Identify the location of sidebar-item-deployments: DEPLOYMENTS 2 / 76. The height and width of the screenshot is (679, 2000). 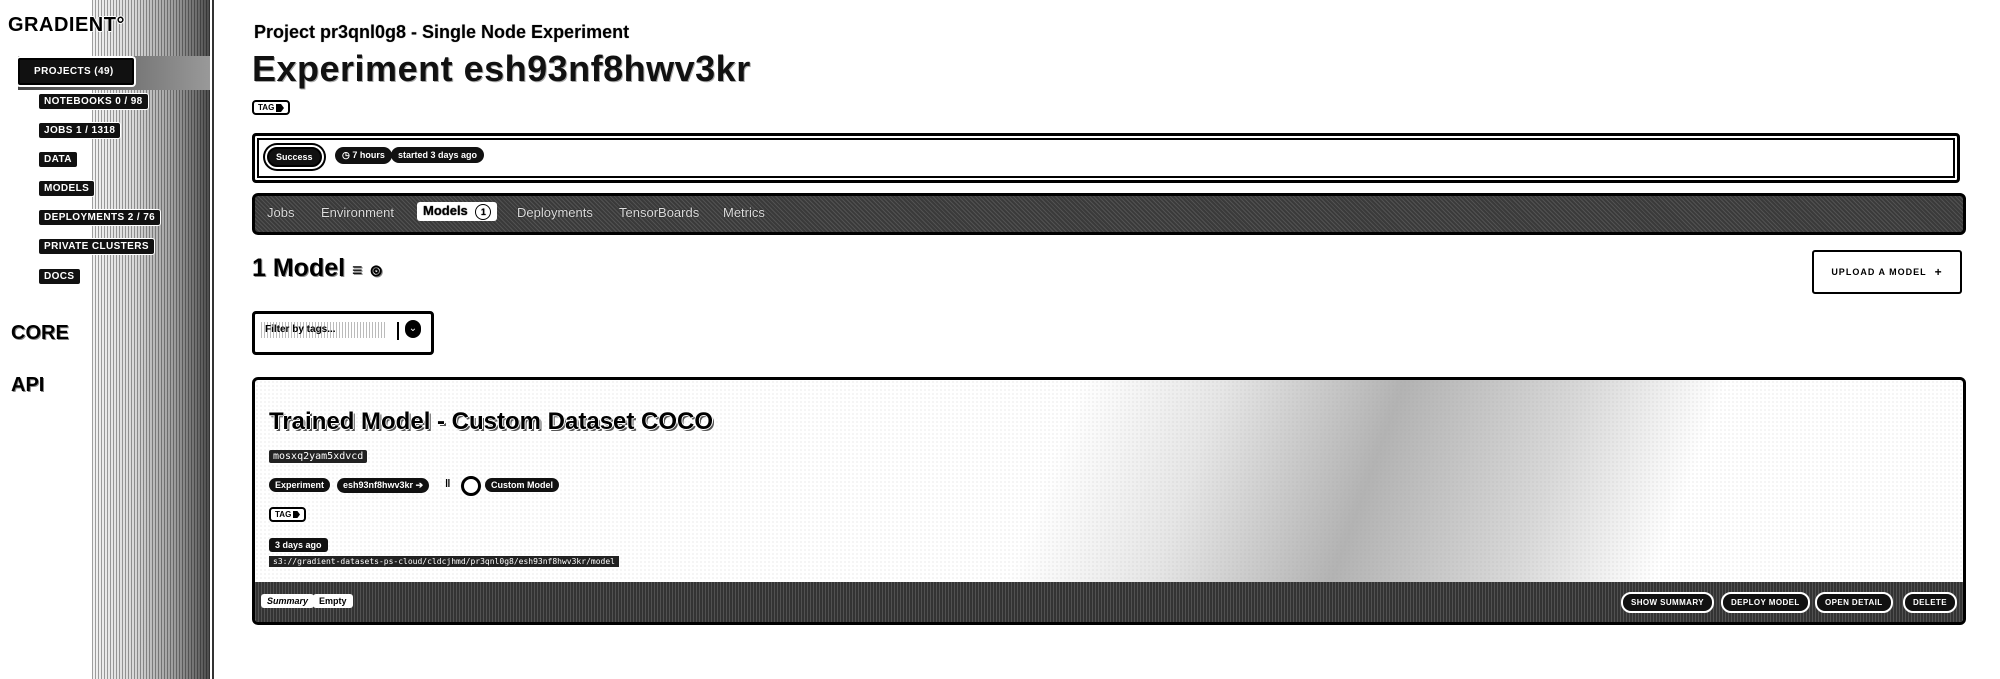
(100, 217).